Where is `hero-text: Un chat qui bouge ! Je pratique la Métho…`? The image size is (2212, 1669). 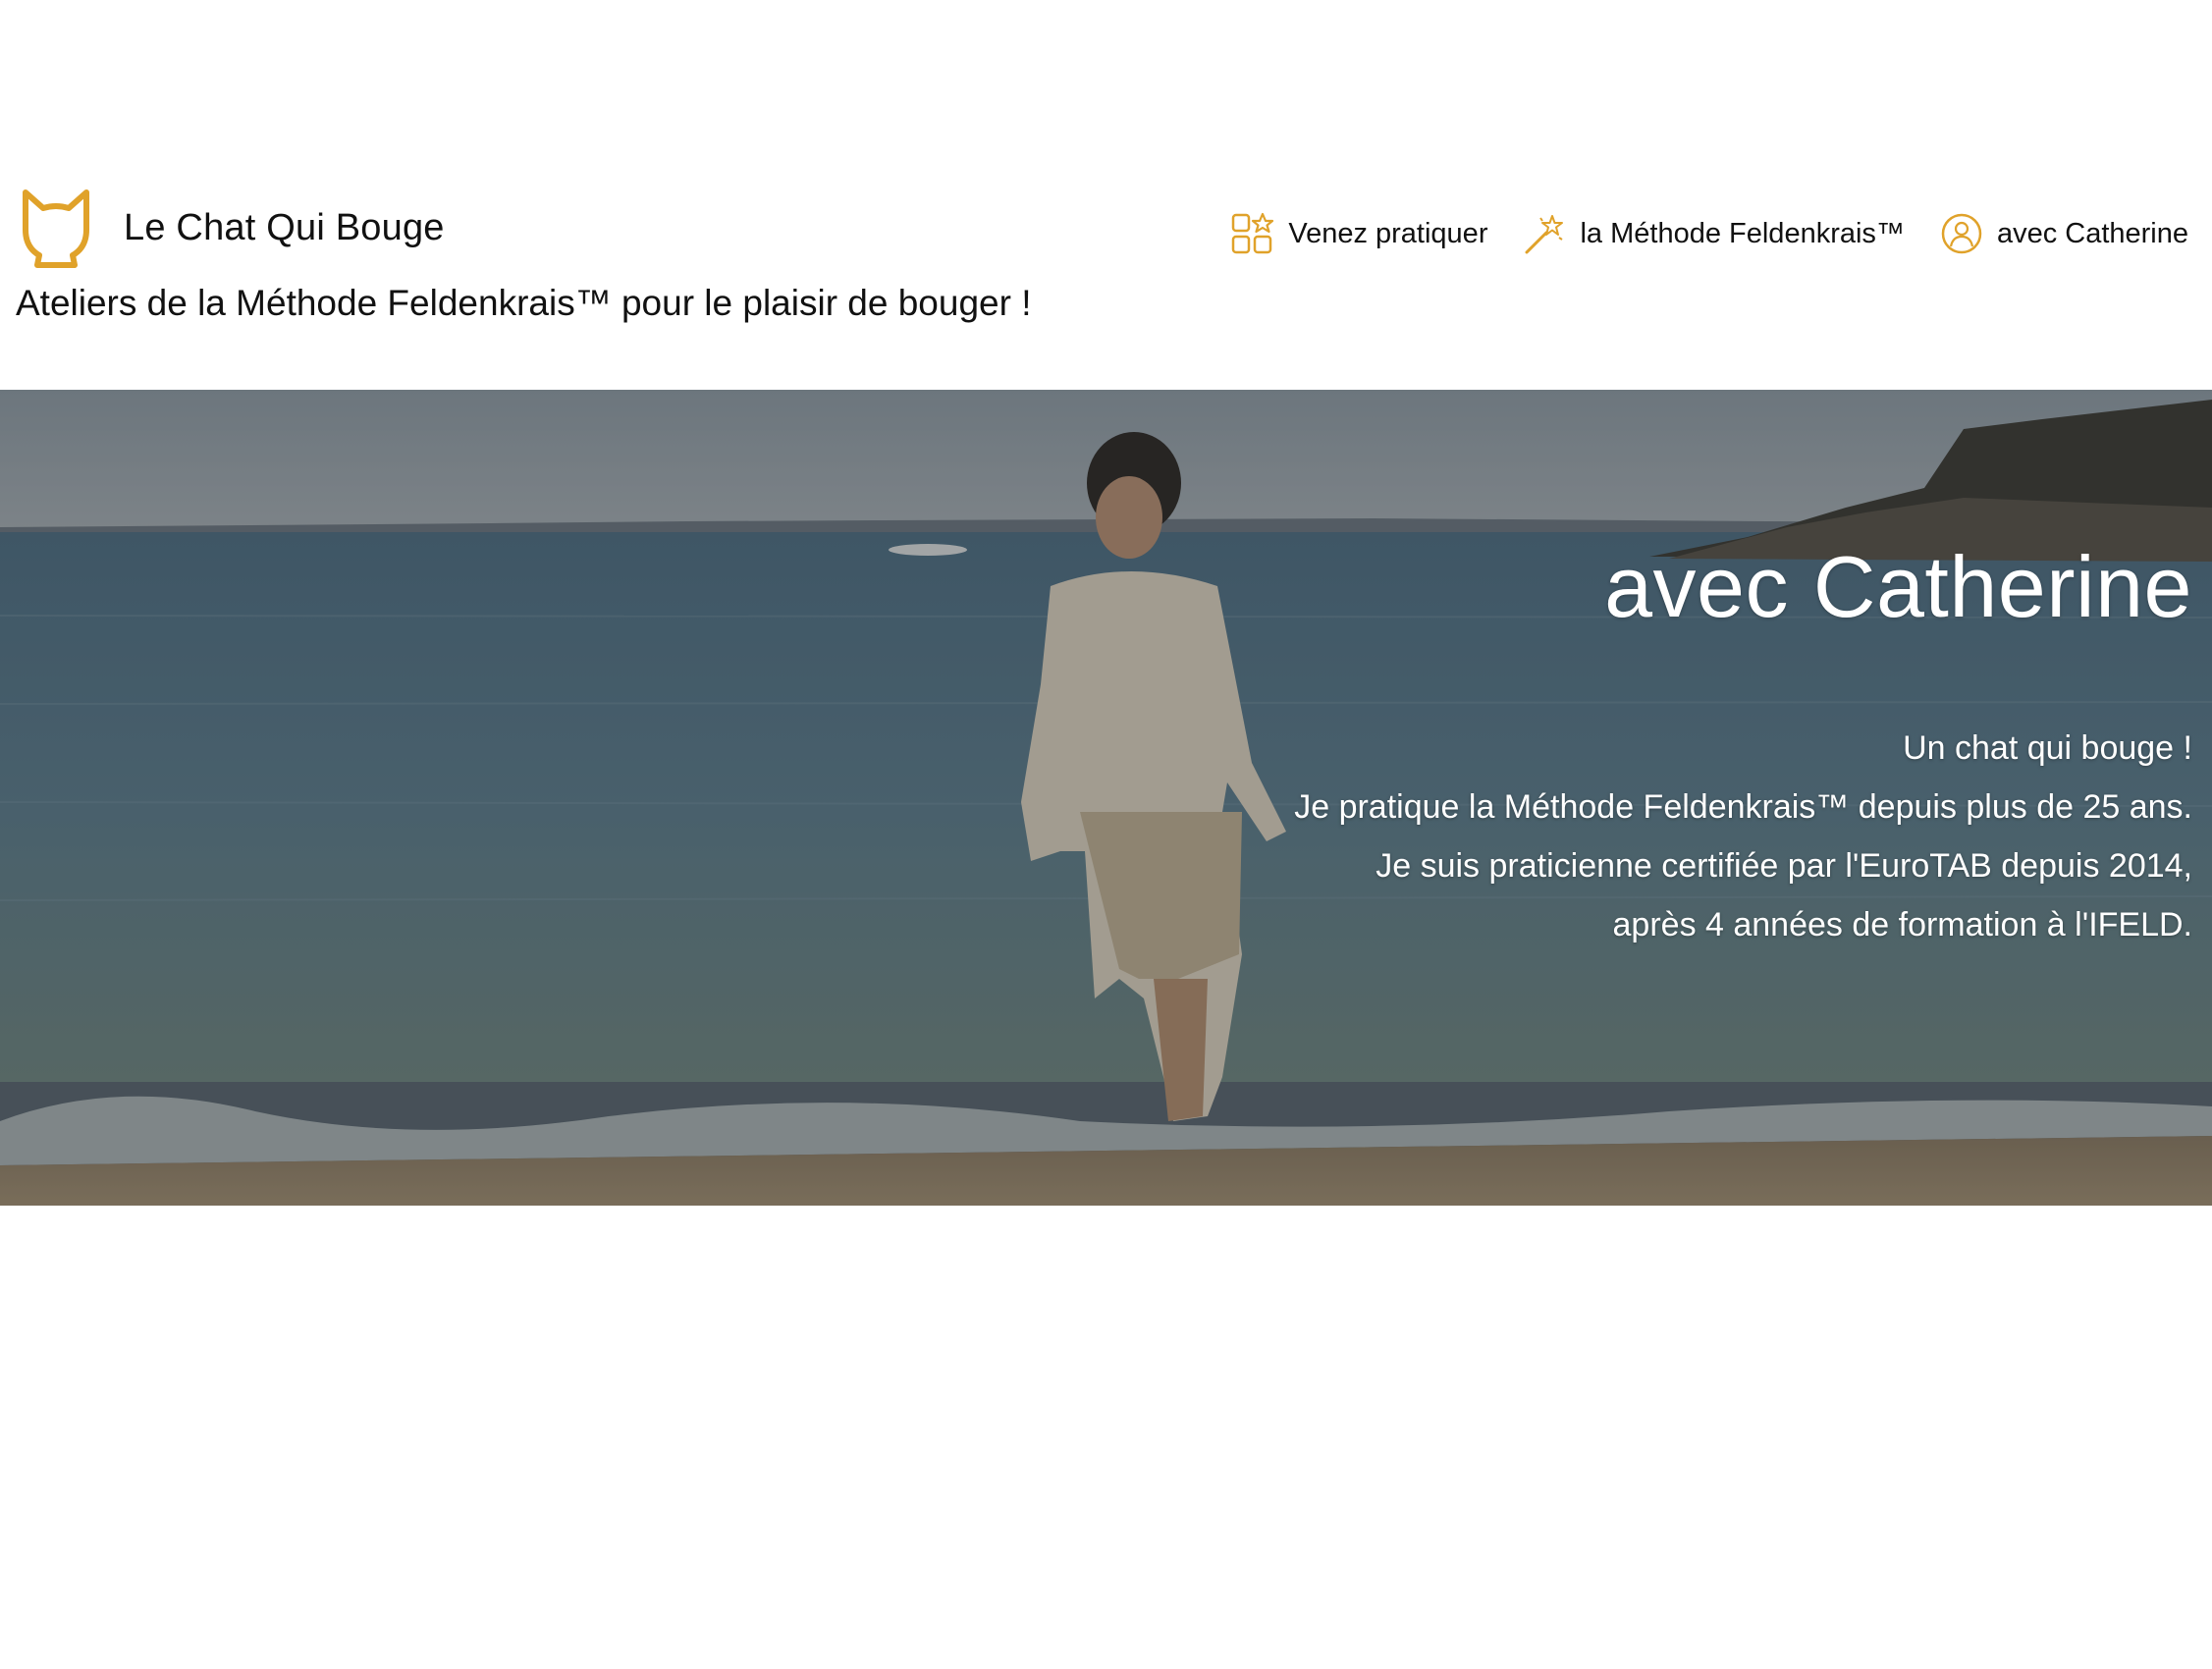
hero-text: Un chat qui bouge ! Je pratique la Métho… is located at coordinates (1743, 836).